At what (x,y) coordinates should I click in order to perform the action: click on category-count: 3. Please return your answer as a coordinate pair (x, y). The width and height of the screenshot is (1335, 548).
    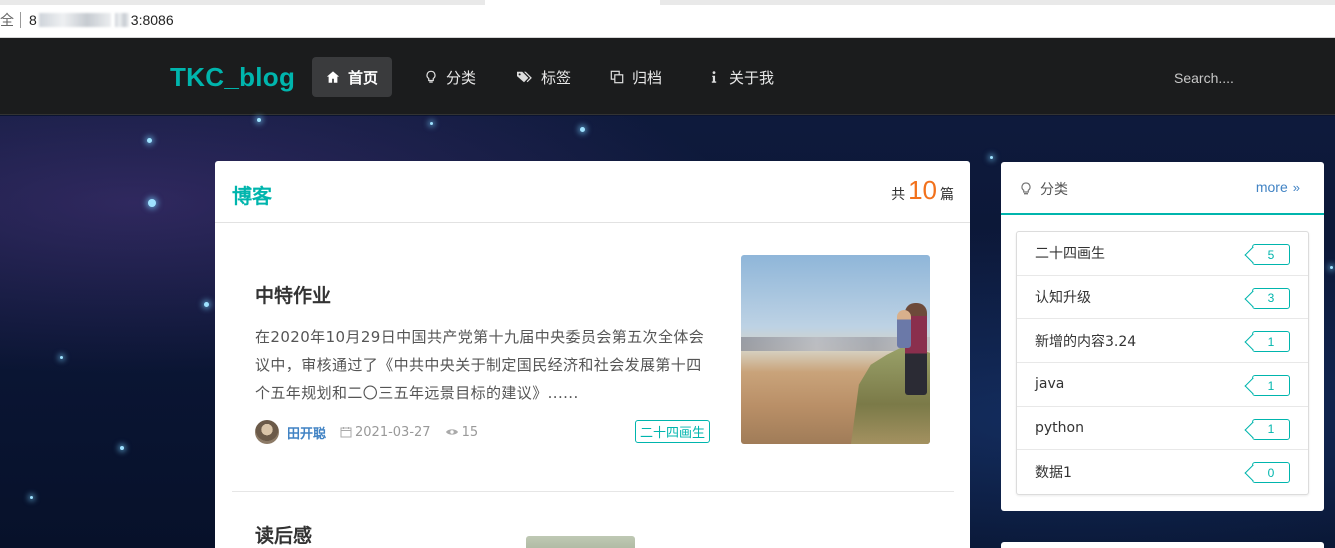
    Looking at the image, I should click on (1271, 298).